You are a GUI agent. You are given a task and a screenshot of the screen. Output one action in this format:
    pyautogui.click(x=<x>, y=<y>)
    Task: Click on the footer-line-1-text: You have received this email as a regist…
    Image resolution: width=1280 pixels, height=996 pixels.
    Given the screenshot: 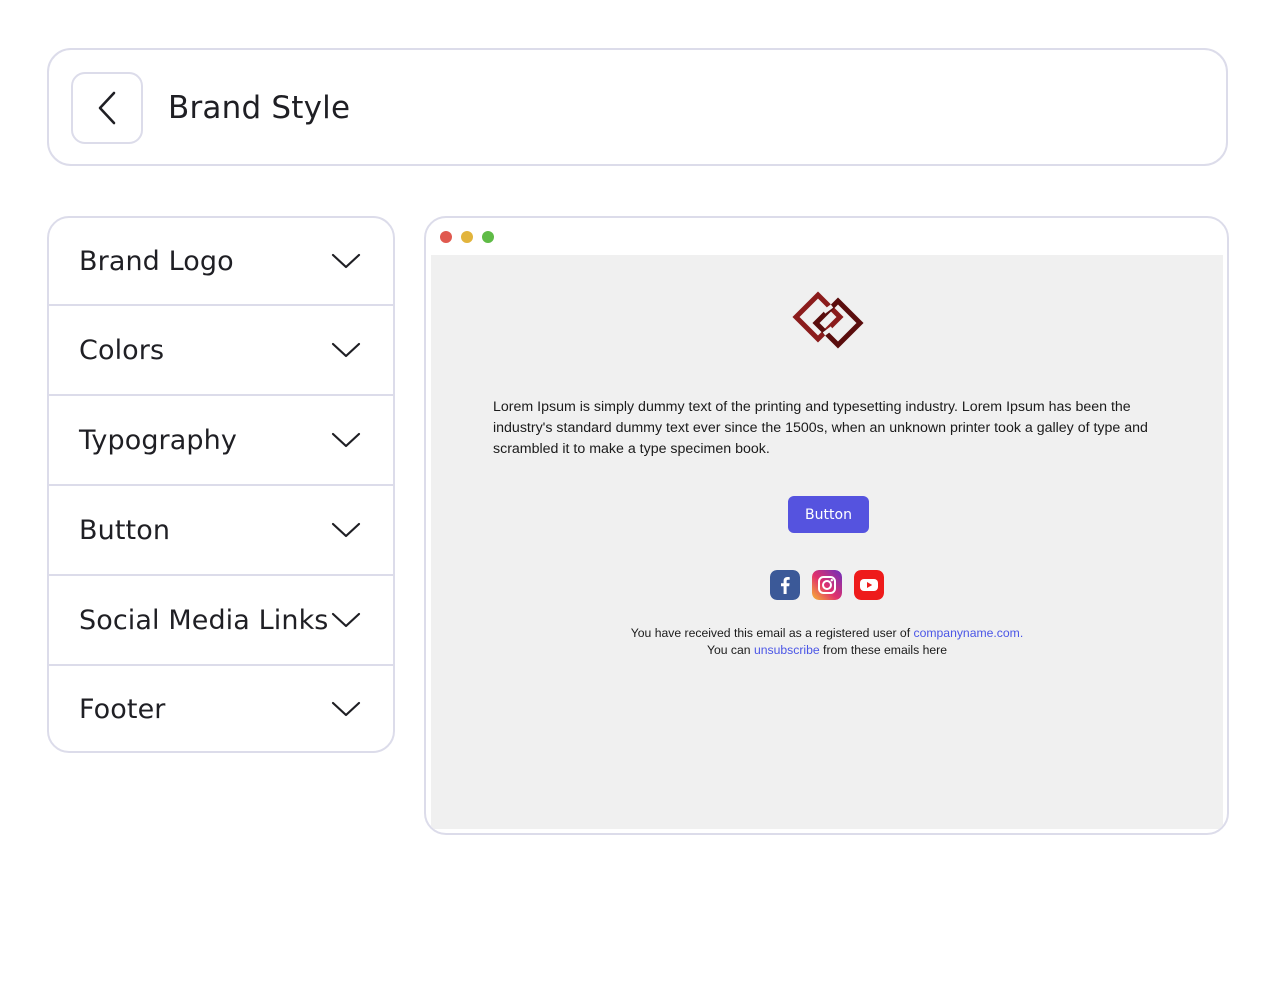 What is the action you would take?
    pyautogui.click(x=772, y=633)
    